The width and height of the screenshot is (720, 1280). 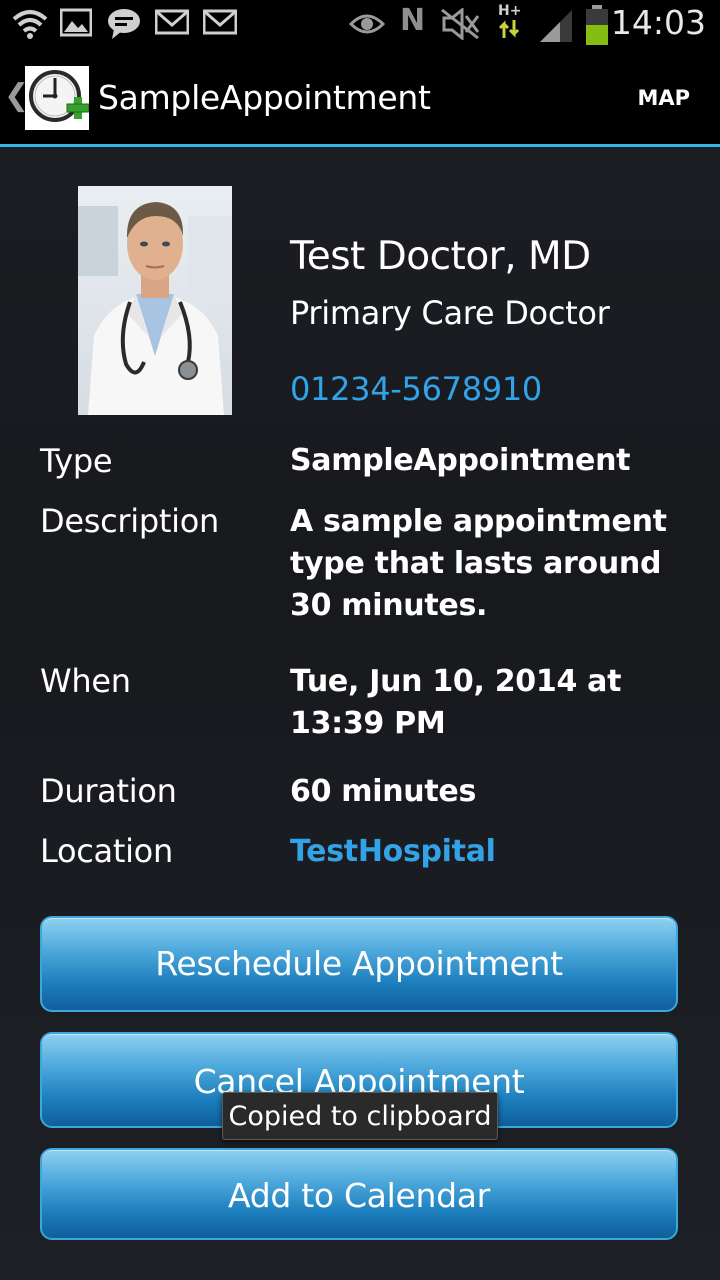 What do you see at coordinates (106, 851) in the screenshot?
I see `location-label: Location` at bounding box center [106, 851].